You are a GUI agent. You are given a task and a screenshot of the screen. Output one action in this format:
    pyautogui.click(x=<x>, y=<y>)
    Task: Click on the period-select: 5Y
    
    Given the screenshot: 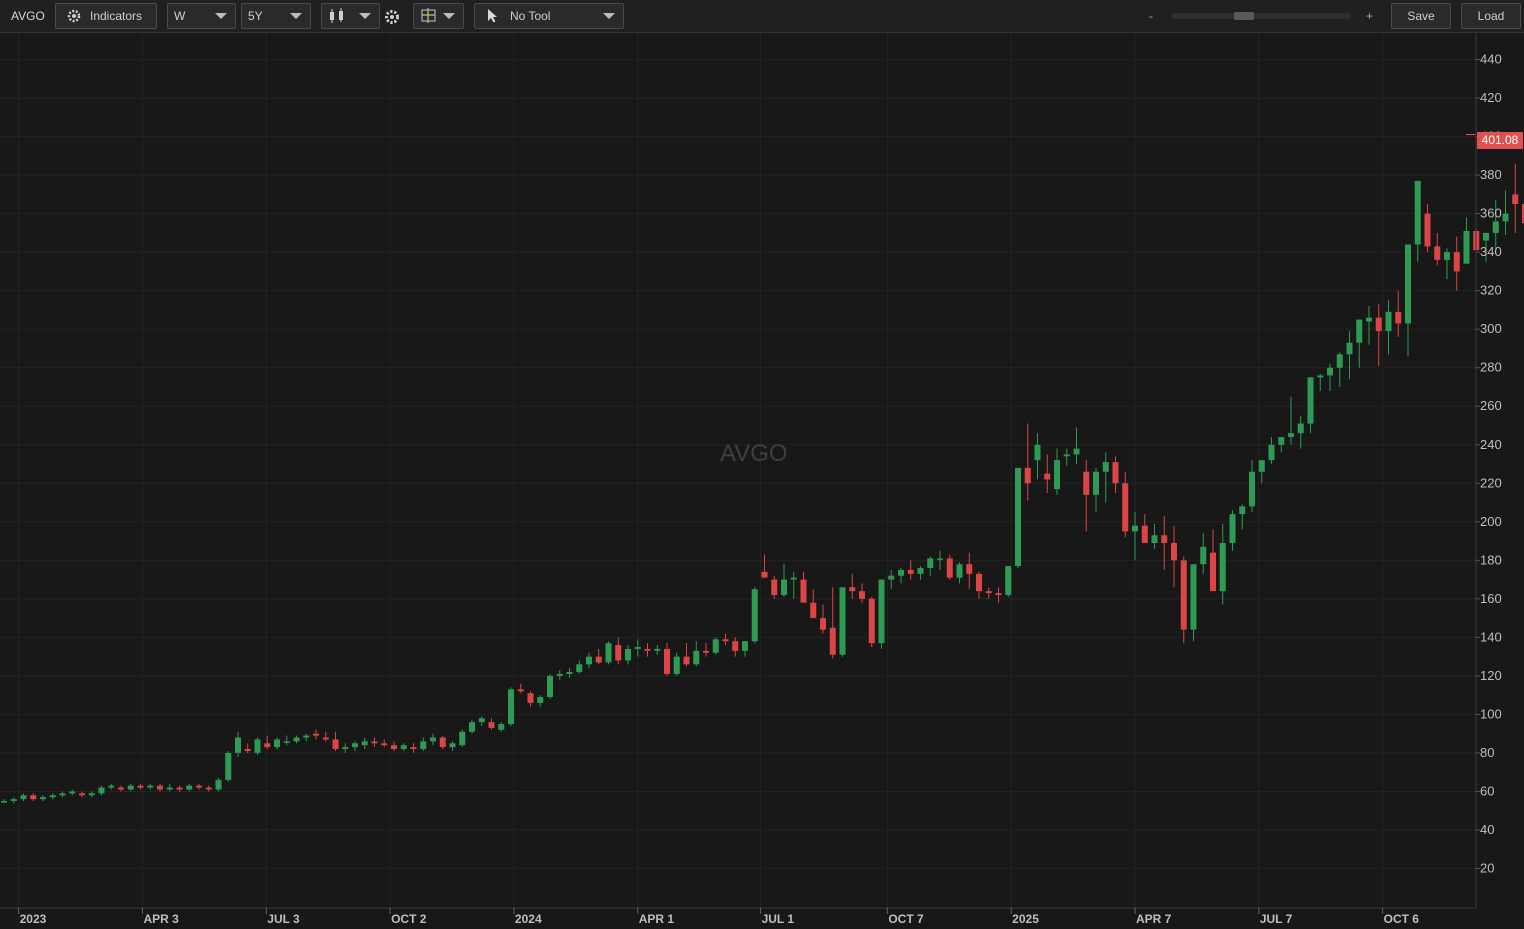 What is the action you would take?
    pyautogui.click(x=276, y=16)
    